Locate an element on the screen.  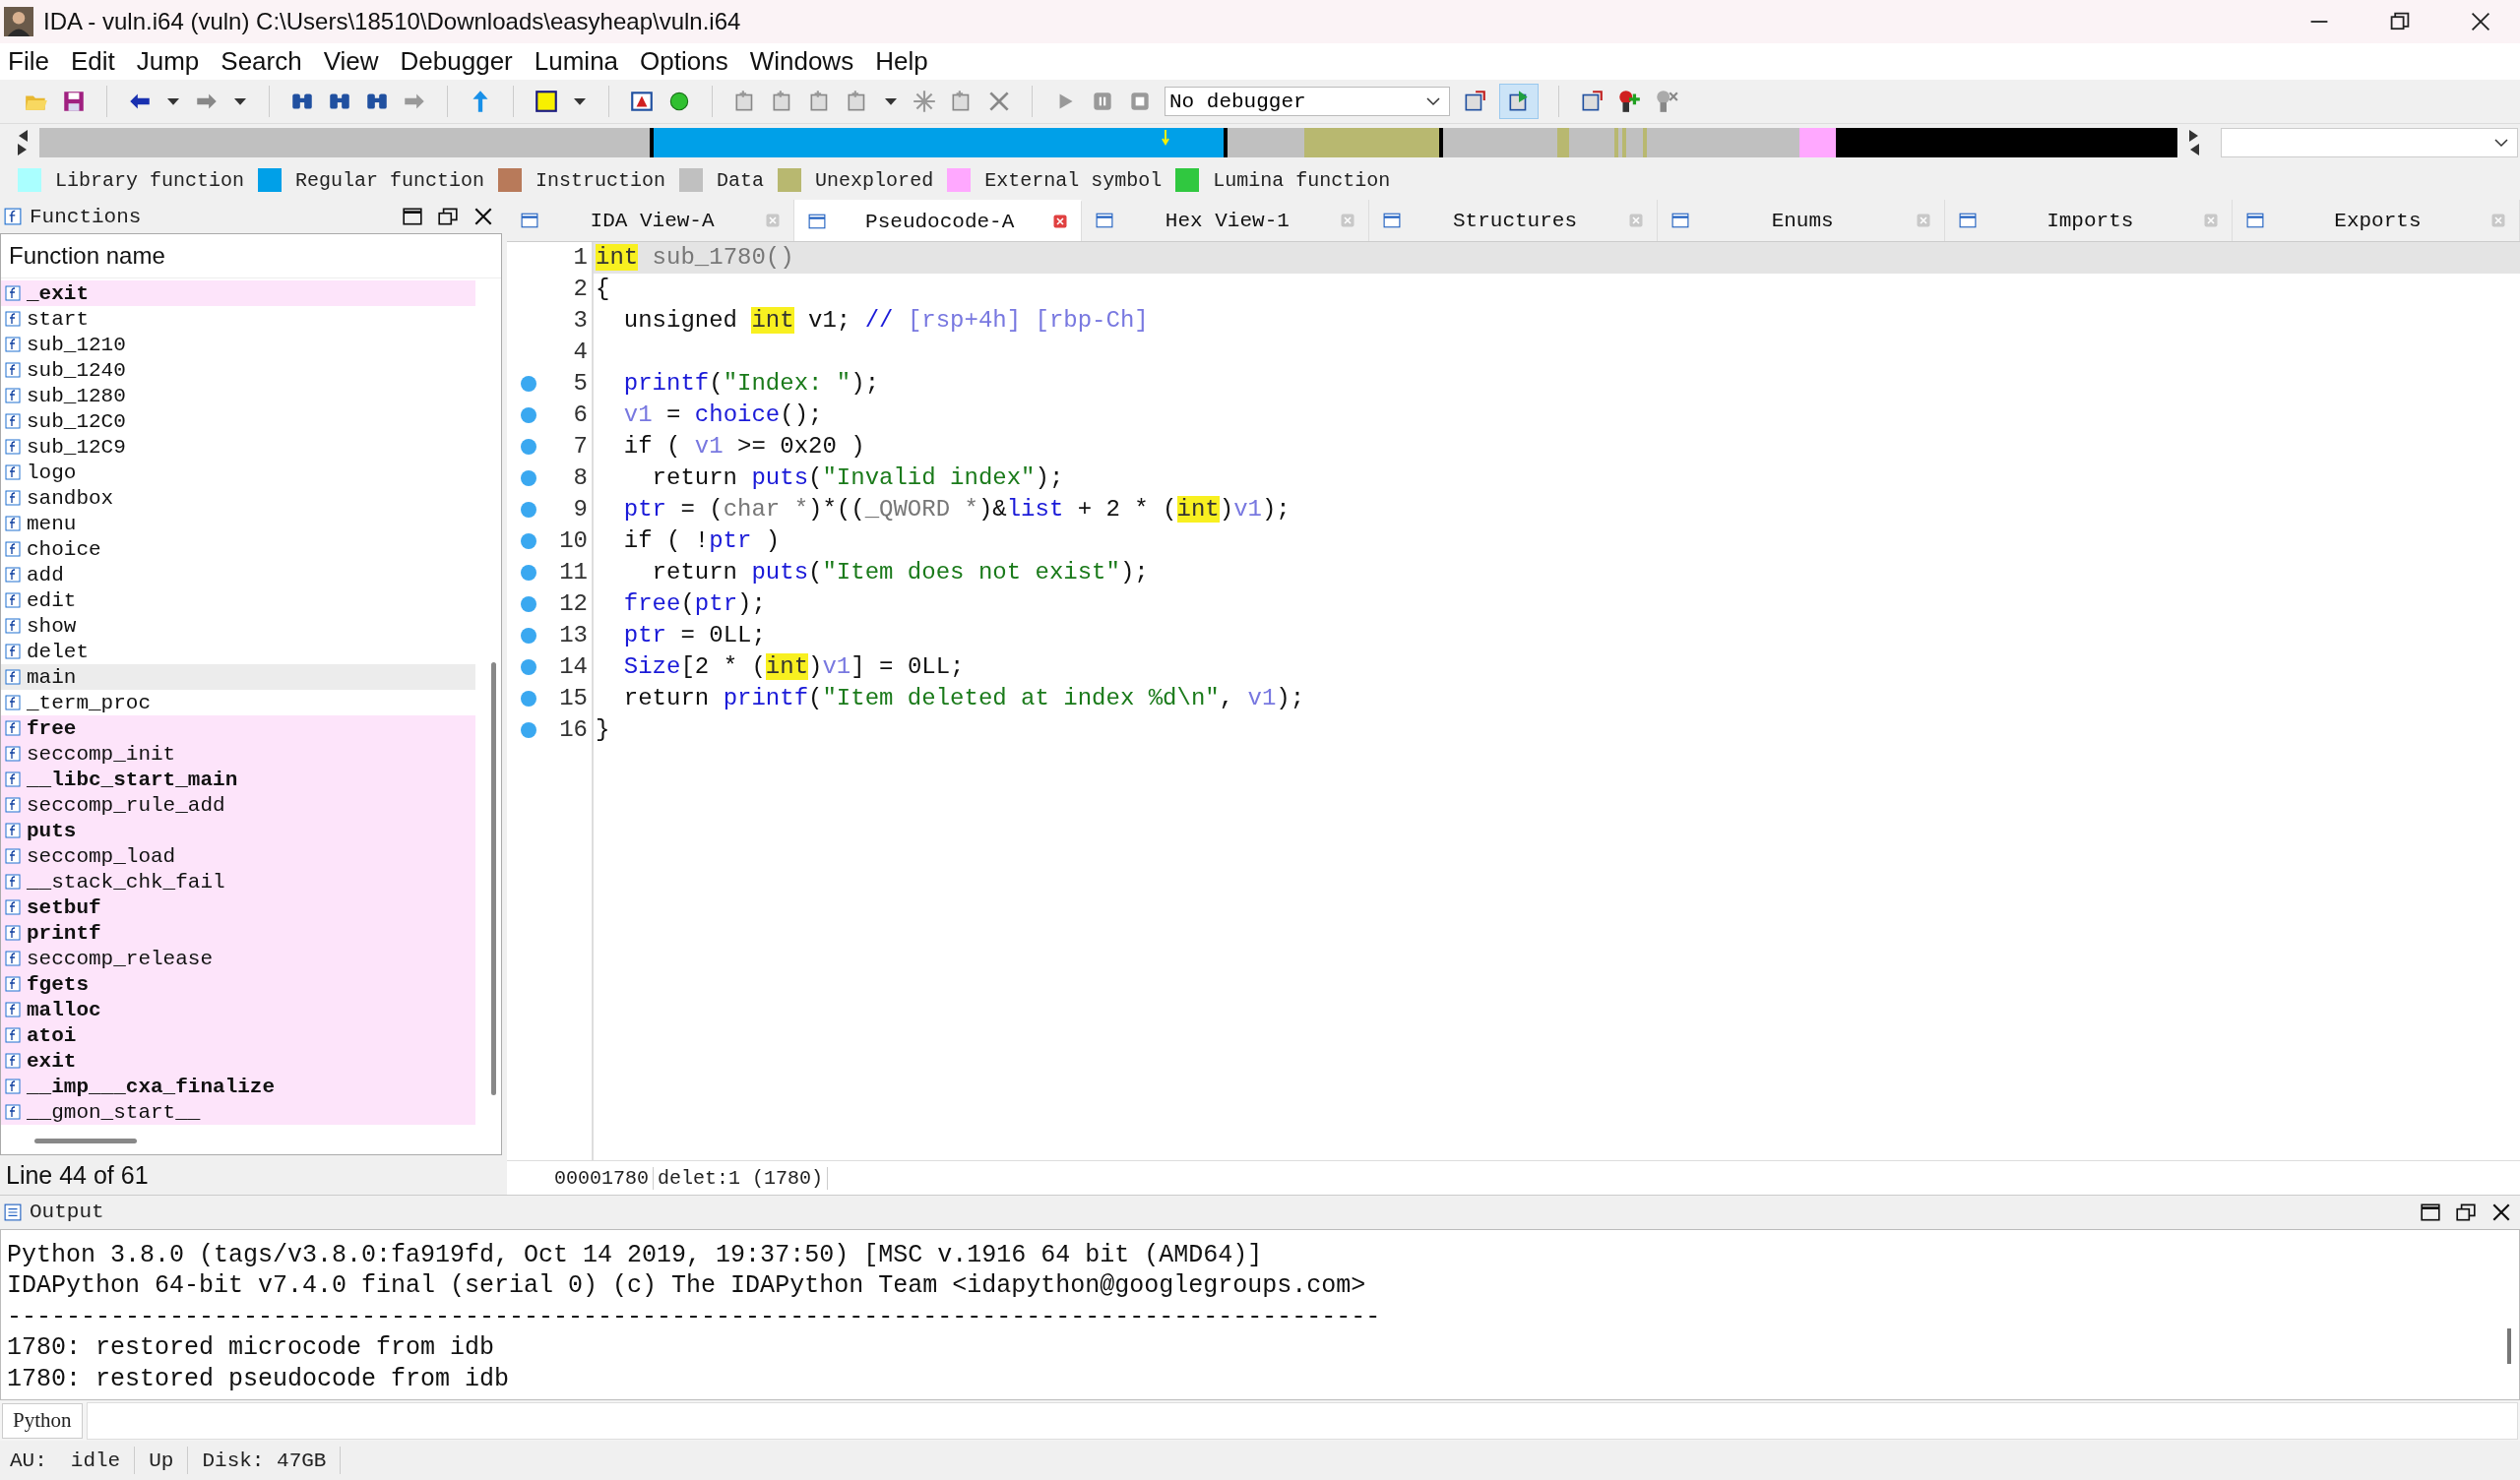
function-name: sub_12C9 is located at coordinates (76, 447).